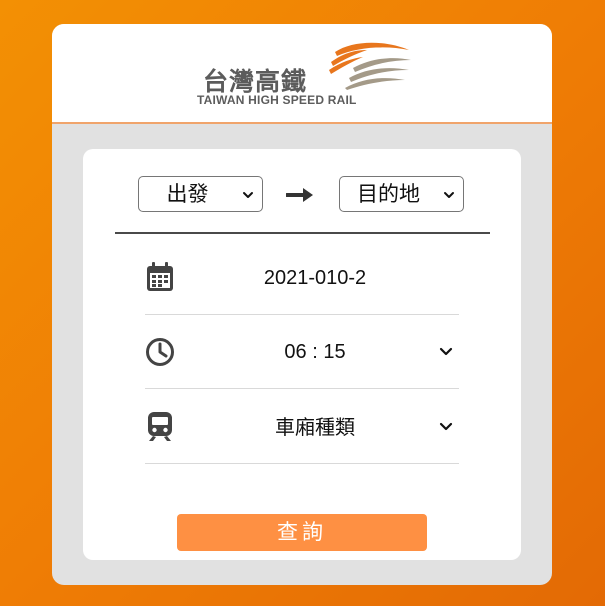 The image size is (605, 606). What do you see at coordinates (277, 100) in the screenshot?
I see `logo-name-en: TAIWAN HIGH SPEED RAIL` at bounding box center [277, 100].